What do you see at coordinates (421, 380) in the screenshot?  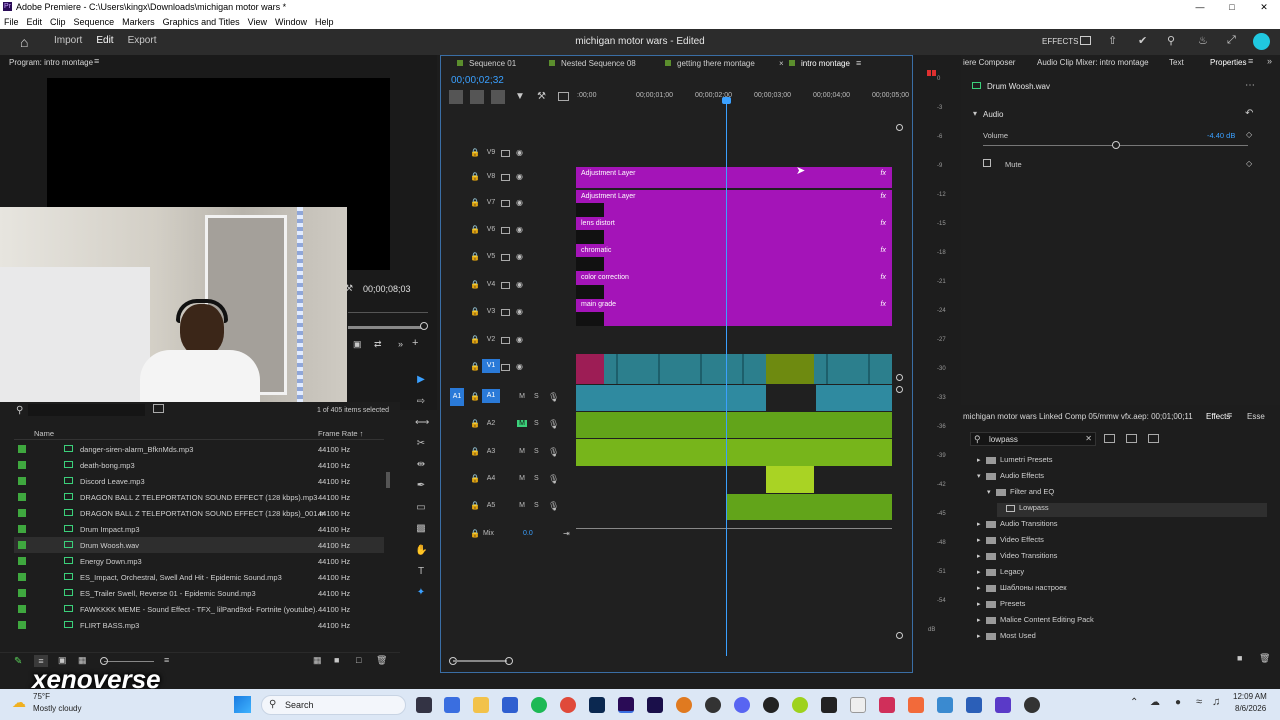 I see `selection-tool-icon: ▶` at bounding box center [421, 380].